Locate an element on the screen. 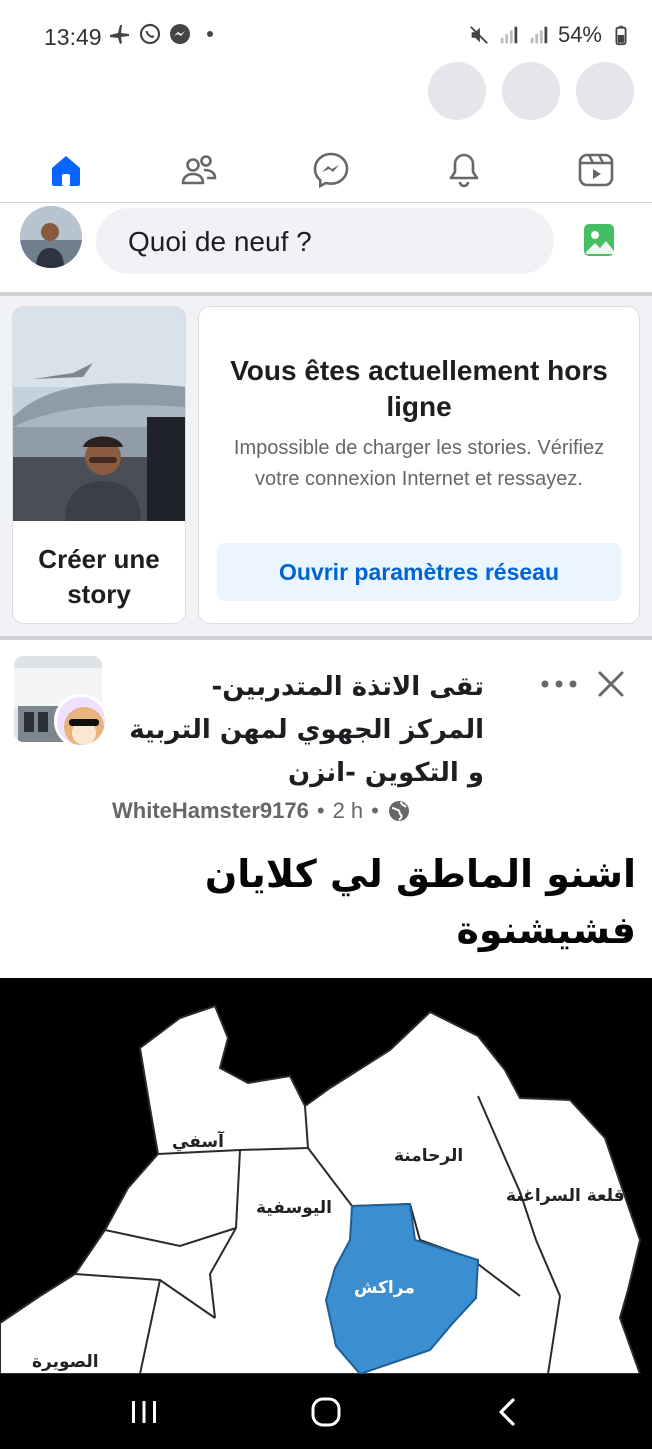 The height and width of the screenshot is (1449, 652). photo-icon is located at coordinates (599, 240).